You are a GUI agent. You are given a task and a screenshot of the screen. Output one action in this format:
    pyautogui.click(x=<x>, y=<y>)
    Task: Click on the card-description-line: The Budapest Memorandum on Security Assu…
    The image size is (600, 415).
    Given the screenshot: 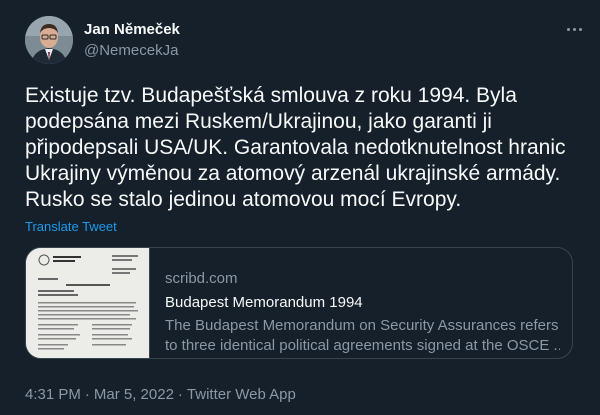 What is the action you would take?
    pyautogui.click(x=362, y=325)
    